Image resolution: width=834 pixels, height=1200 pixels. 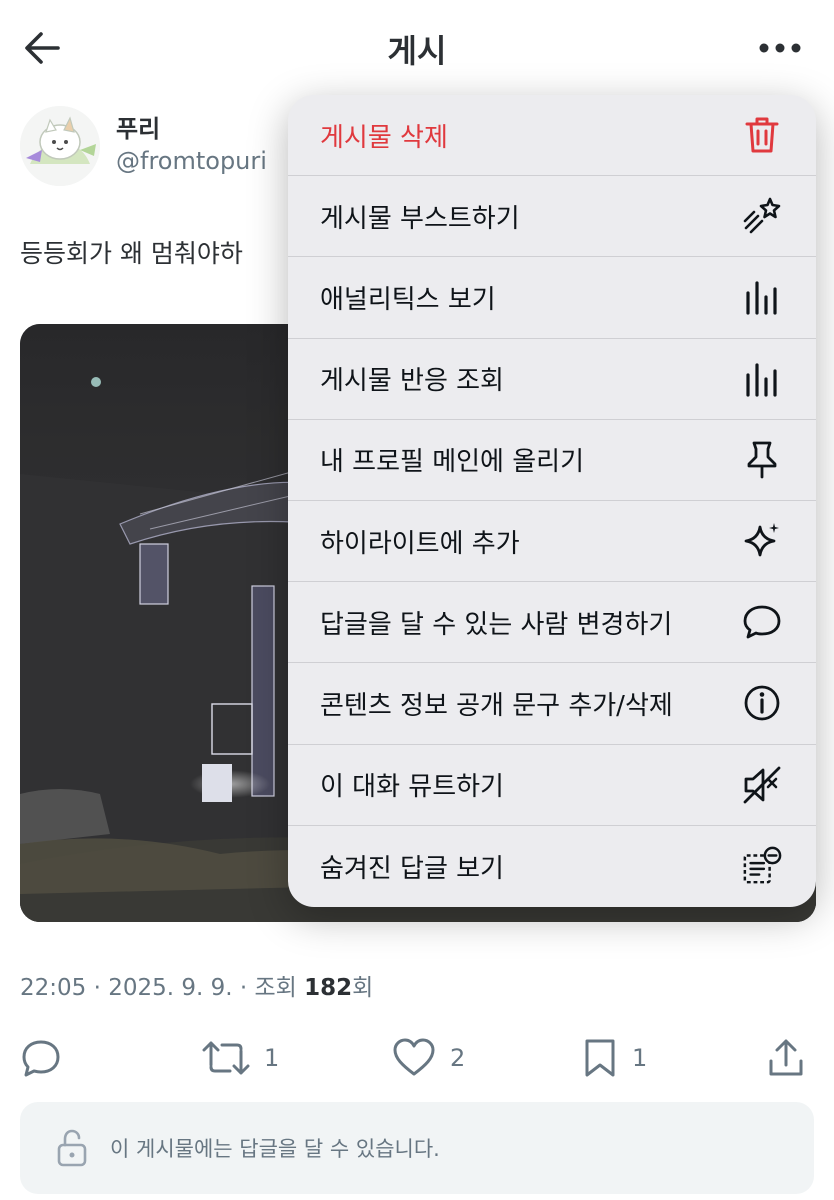 I want to click on pin-icon, so click(x=762, y=460).